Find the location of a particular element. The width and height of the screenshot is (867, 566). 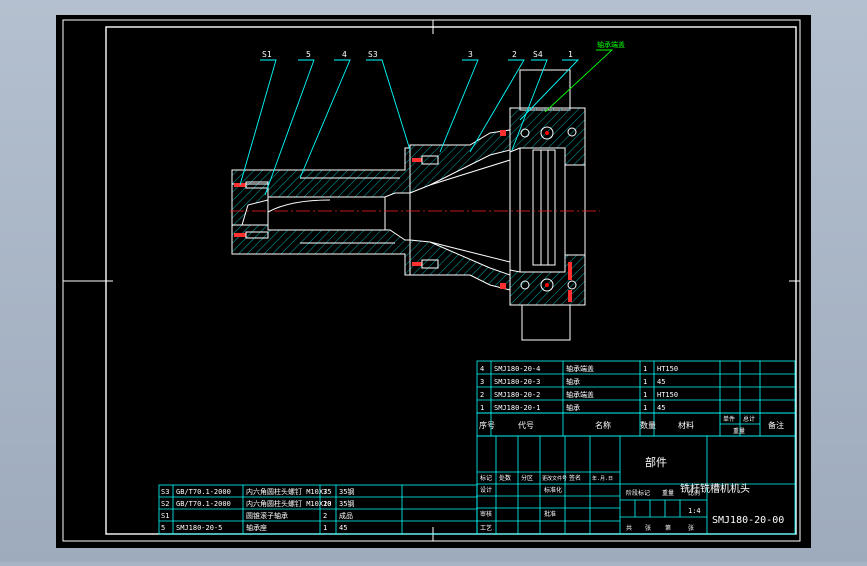

row-label-process: 工艺 is located at coordinates (486, 528).